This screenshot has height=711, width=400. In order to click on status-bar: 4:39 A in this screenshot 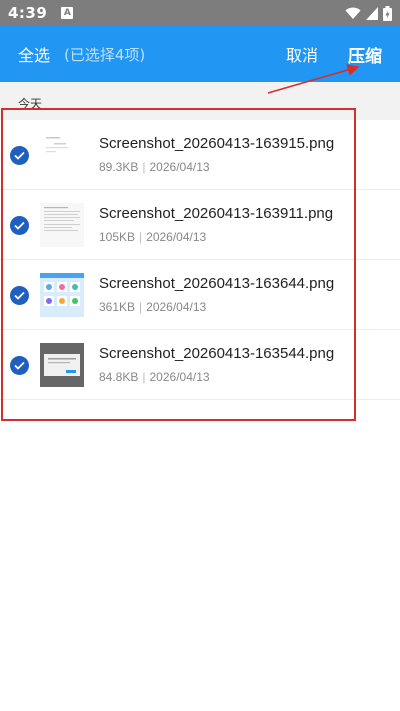, I will do `click(200, 13)`.